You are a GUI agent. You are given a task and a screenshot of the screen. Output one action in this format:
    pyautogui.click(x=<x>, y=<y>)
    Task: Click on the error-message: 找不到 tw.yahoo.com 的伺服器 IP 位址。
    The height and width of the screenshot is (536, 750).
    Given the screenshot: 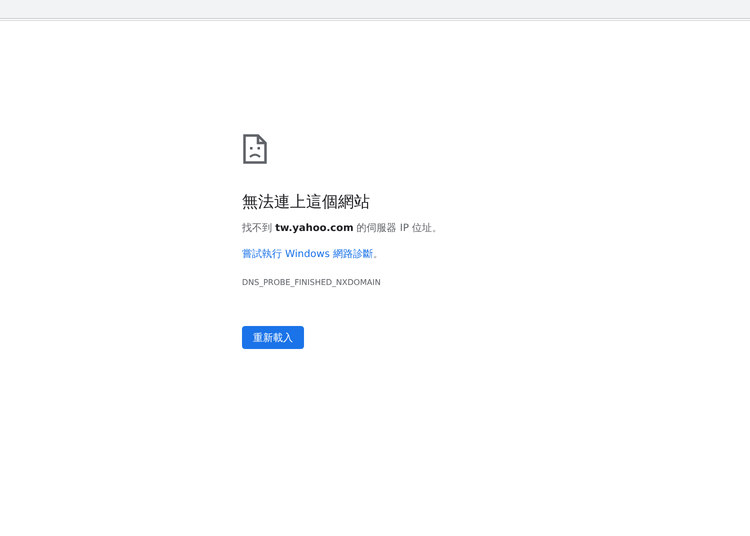 What is the action you would take?
    pyautogui.click(x=342, y=229)
    